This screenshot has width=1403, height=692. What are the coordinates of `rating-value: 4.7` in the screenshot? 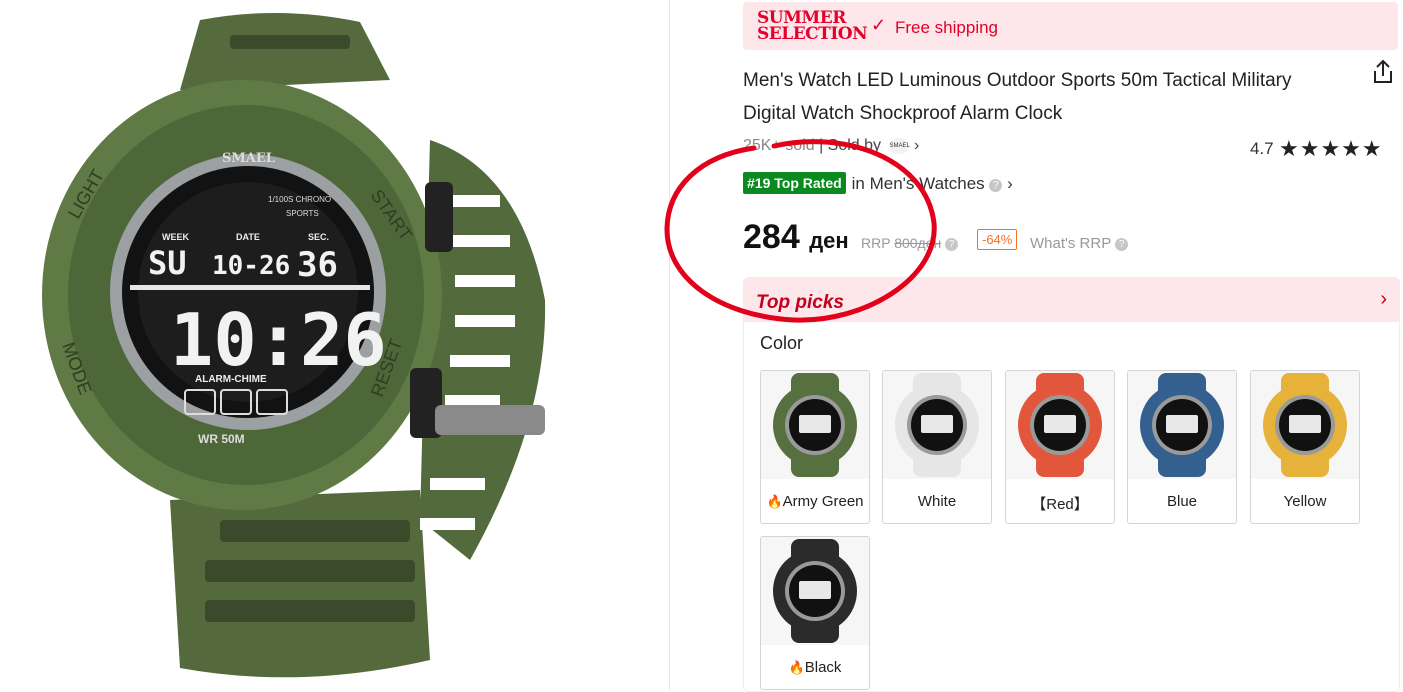 It's located at (1262, 148).